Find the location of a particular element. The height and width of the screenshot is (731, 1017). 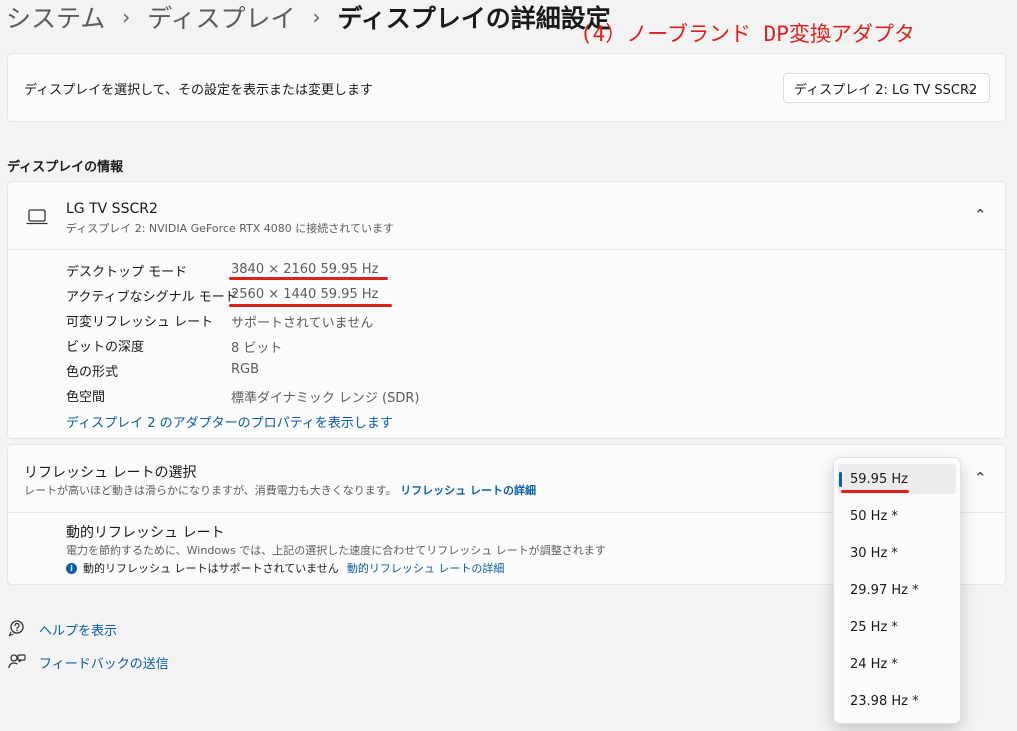

laptop-icon is located at coordinates (37, 217).